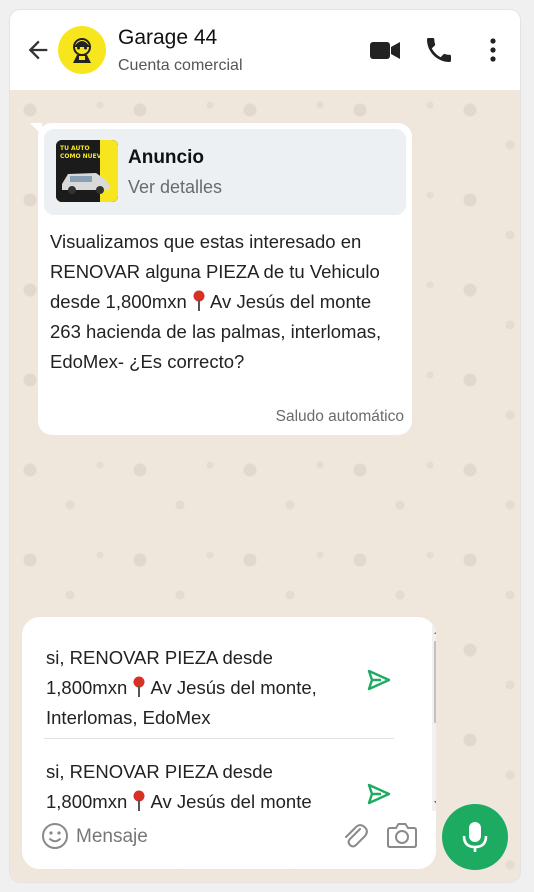 The image size is (534, 892). I want to click on ad-thumbnail: TU AUTO COMO NUEVO, so click(87, 171).